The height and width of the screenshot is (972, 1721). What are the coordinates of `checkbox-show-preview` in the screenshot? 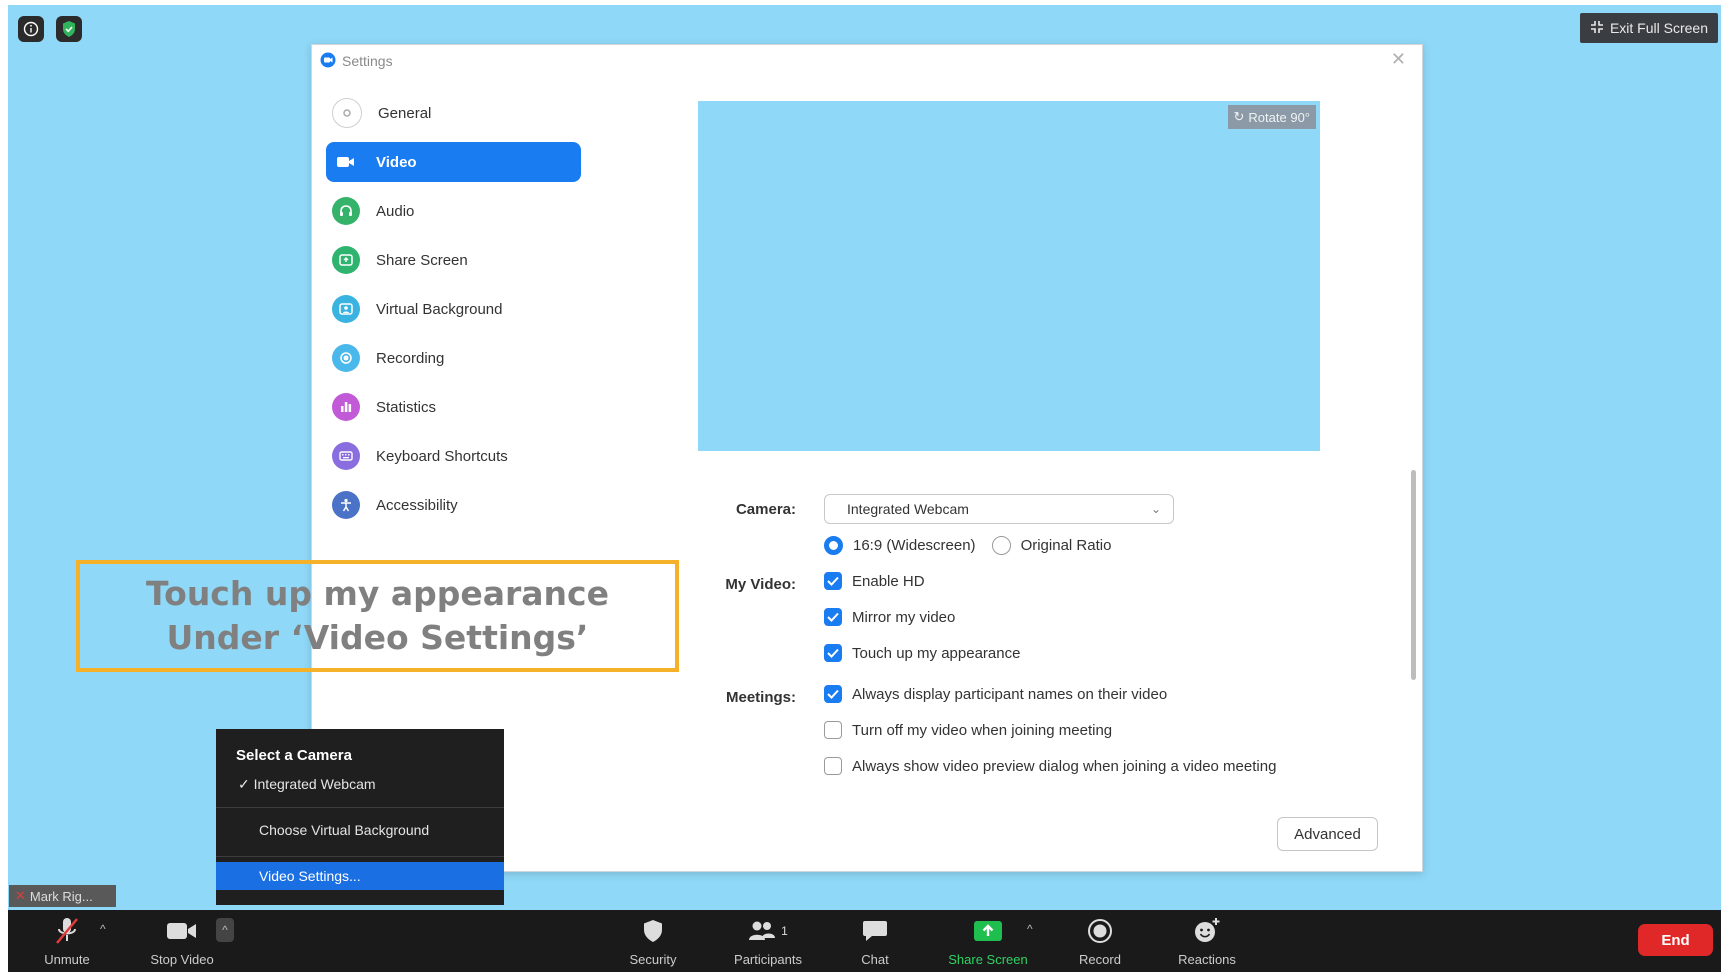 It's located at (833, 766).